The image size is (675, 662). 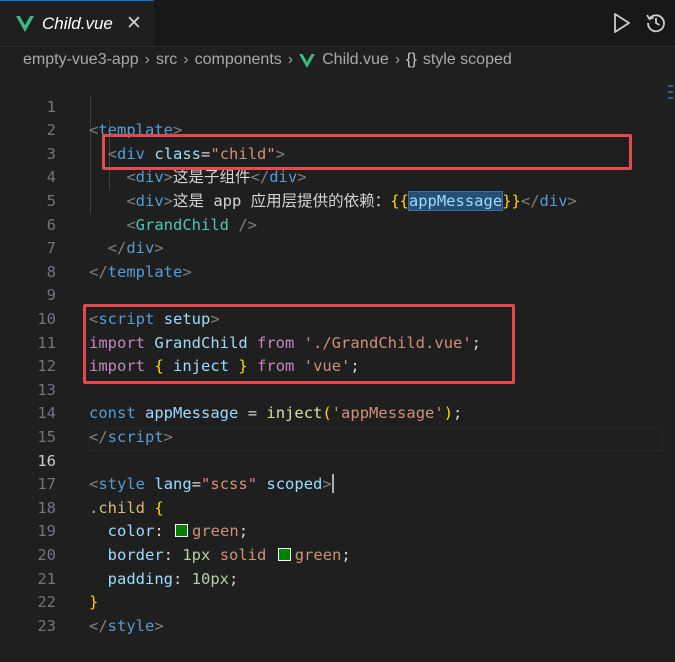 I want to click on breadcrumb-file: Child.vue, so click(x=355, y=60).